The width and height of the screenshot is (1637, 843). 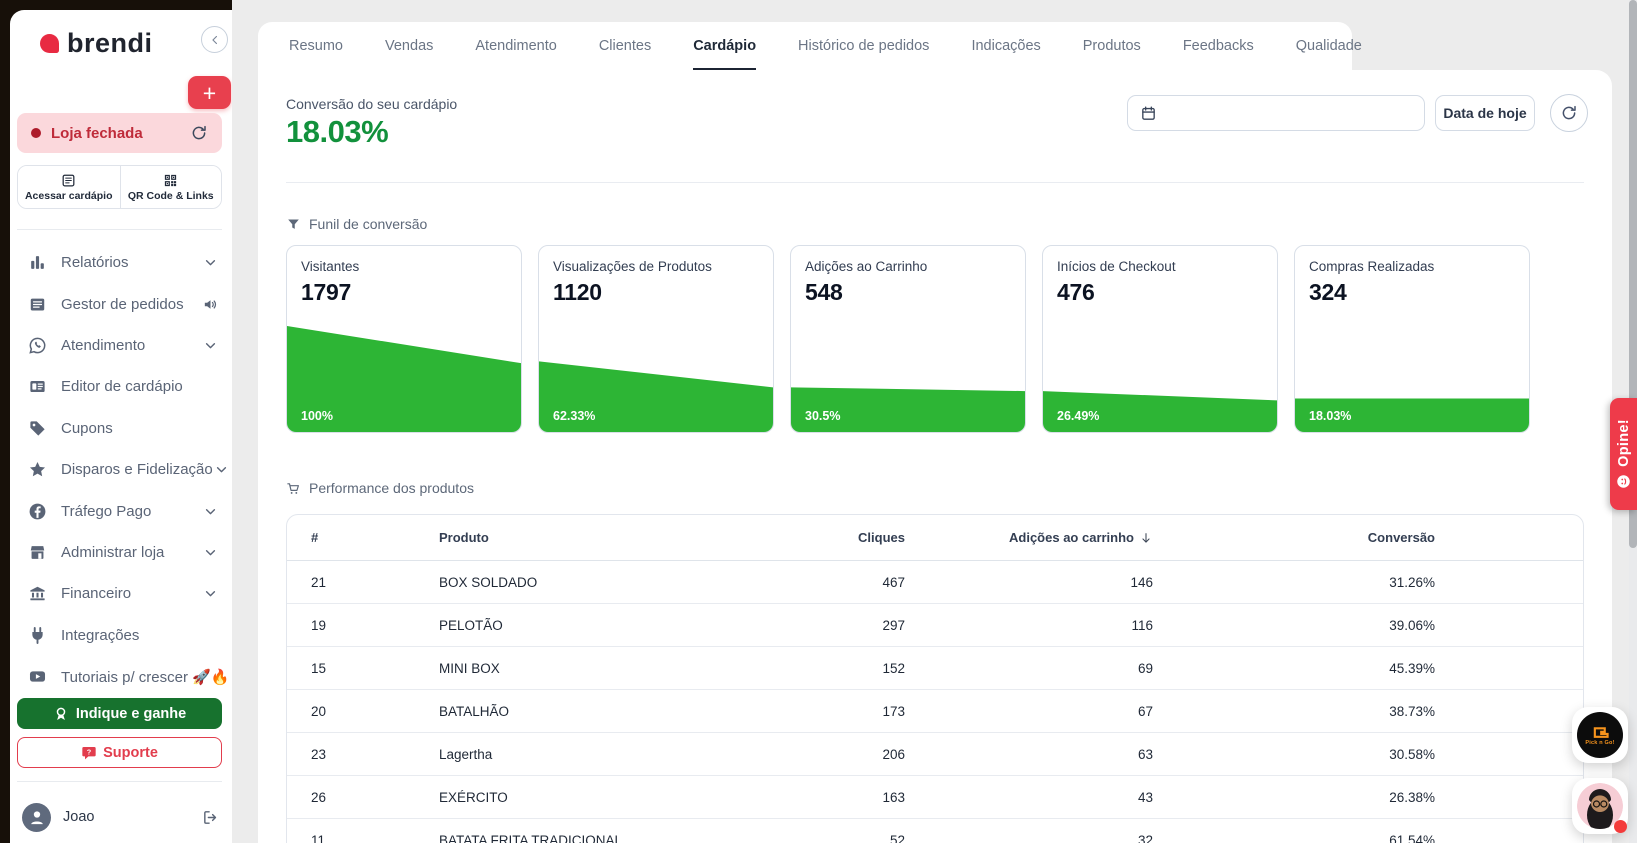 I want to click on logout-icon, so click(x=210, y=817).